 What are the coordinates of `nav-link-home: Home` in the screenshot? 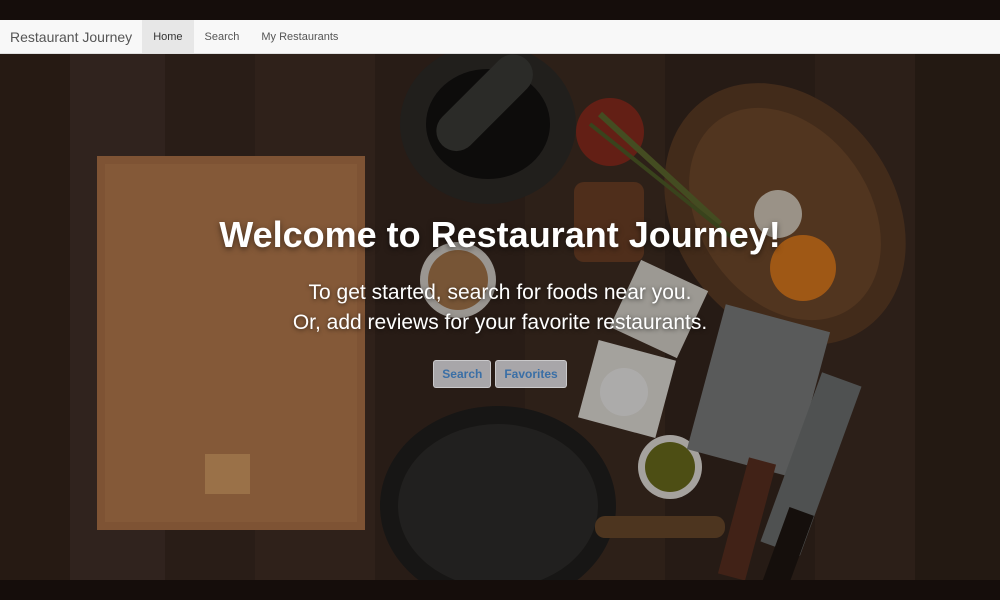 It's located at (168, 36).